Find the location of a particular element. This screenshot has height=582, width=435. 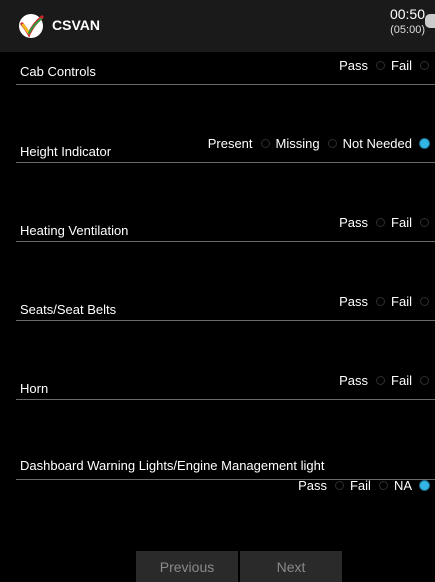

option-present: Present is located at coordinates (239, 143).